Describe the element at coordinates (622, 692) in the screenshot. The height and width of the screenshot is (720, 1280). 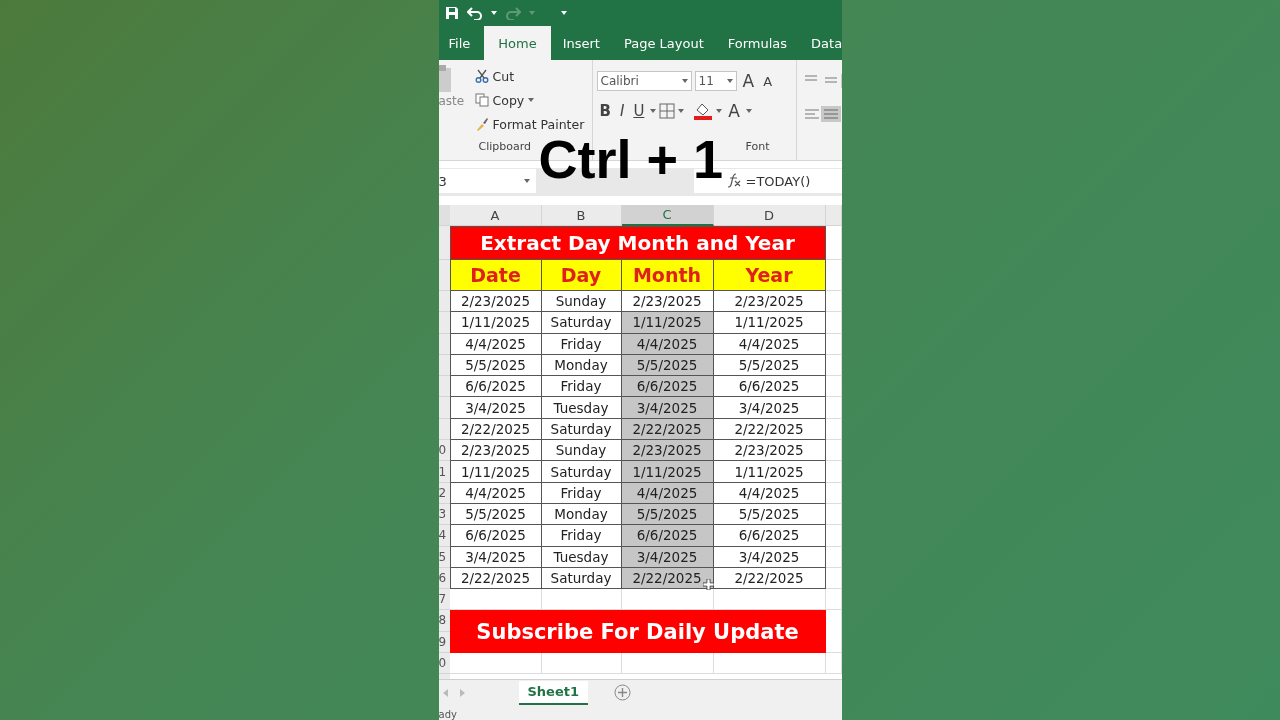
I see `add-sheet-icon` at that location.